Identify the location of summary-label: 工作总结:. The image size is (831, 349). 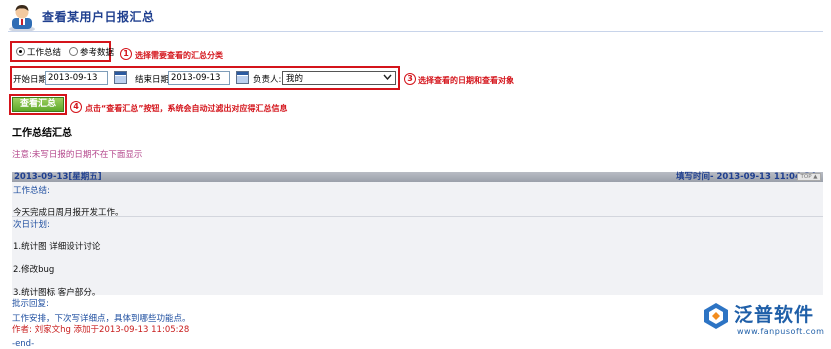
(31, 191).